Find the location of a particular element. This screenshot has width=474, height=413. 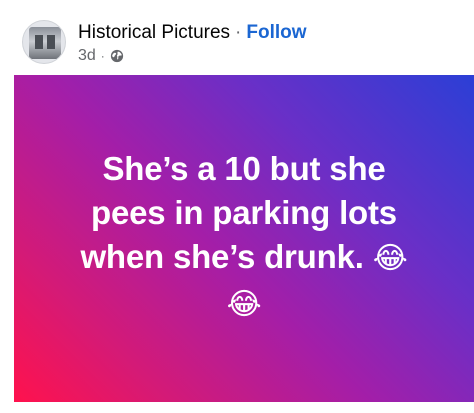

post-text-line-4: 😂 is located at coordinates (244, 304).